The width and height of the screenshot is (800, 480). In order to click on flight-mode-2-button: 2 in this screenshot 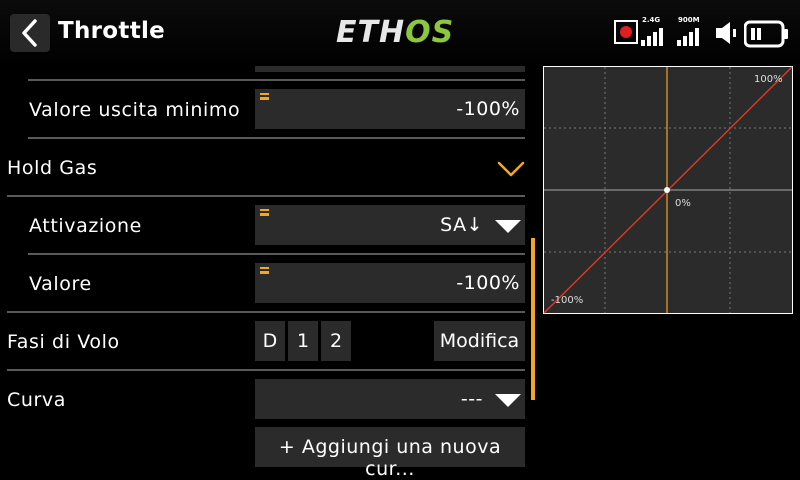, I will do `click(336, 341)`.